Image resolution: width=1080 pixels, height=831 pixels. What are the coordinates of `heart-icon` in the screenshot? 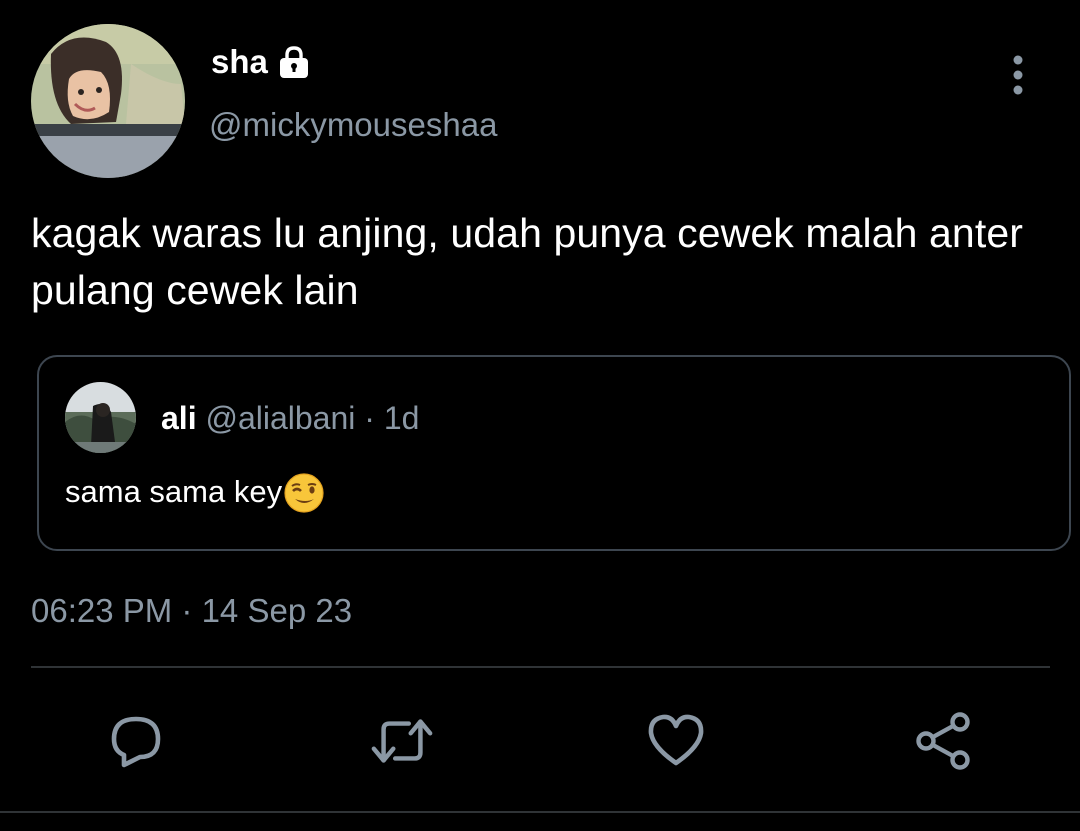 It's located at (676, 740).